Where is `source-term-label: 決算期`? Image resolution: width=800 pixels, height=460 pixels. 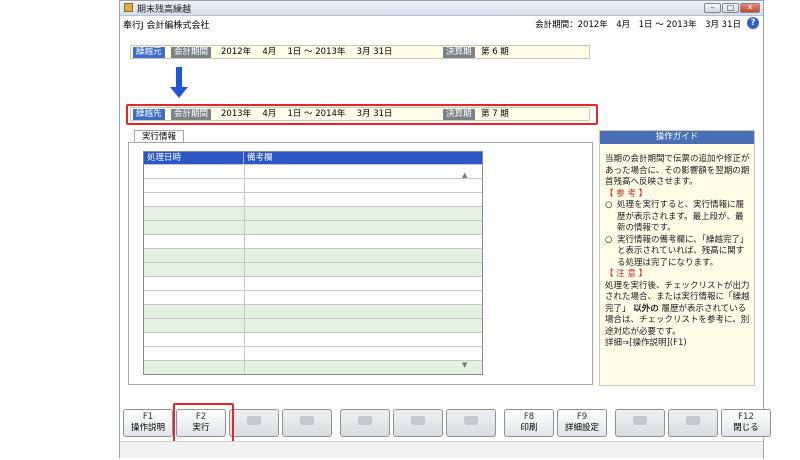
source-term-label: 決算期 is located at coordinates (459, 52).